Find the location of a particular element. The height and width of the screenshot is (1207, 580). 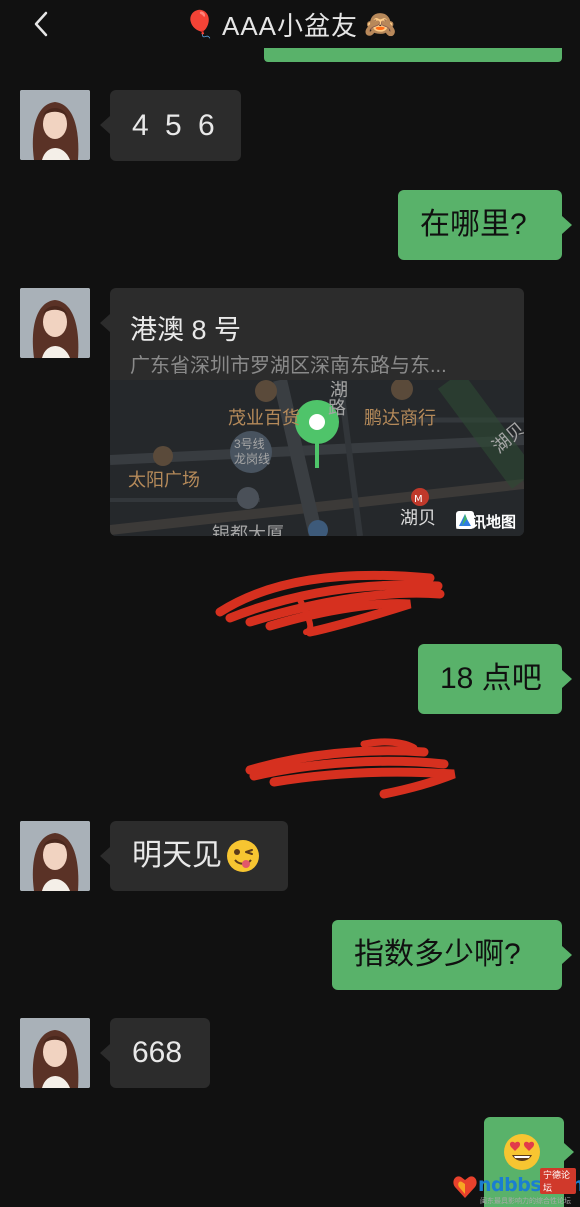

map-label: 茂业百货 is located at coordinates (264, 418).